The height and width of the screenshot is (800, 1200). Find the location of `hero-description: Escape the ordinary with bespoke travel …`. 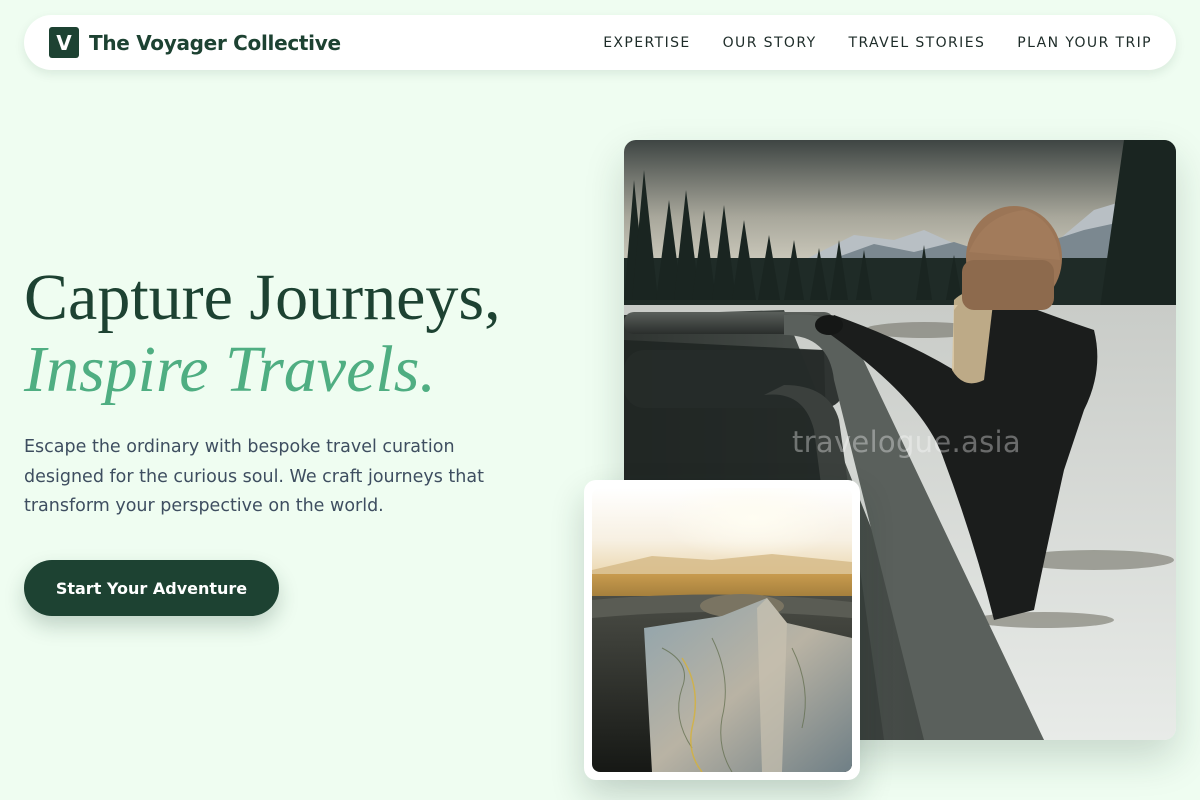

hero-description: Escape the ordinary with bespoke travel … is located at coordinates (254, 476).